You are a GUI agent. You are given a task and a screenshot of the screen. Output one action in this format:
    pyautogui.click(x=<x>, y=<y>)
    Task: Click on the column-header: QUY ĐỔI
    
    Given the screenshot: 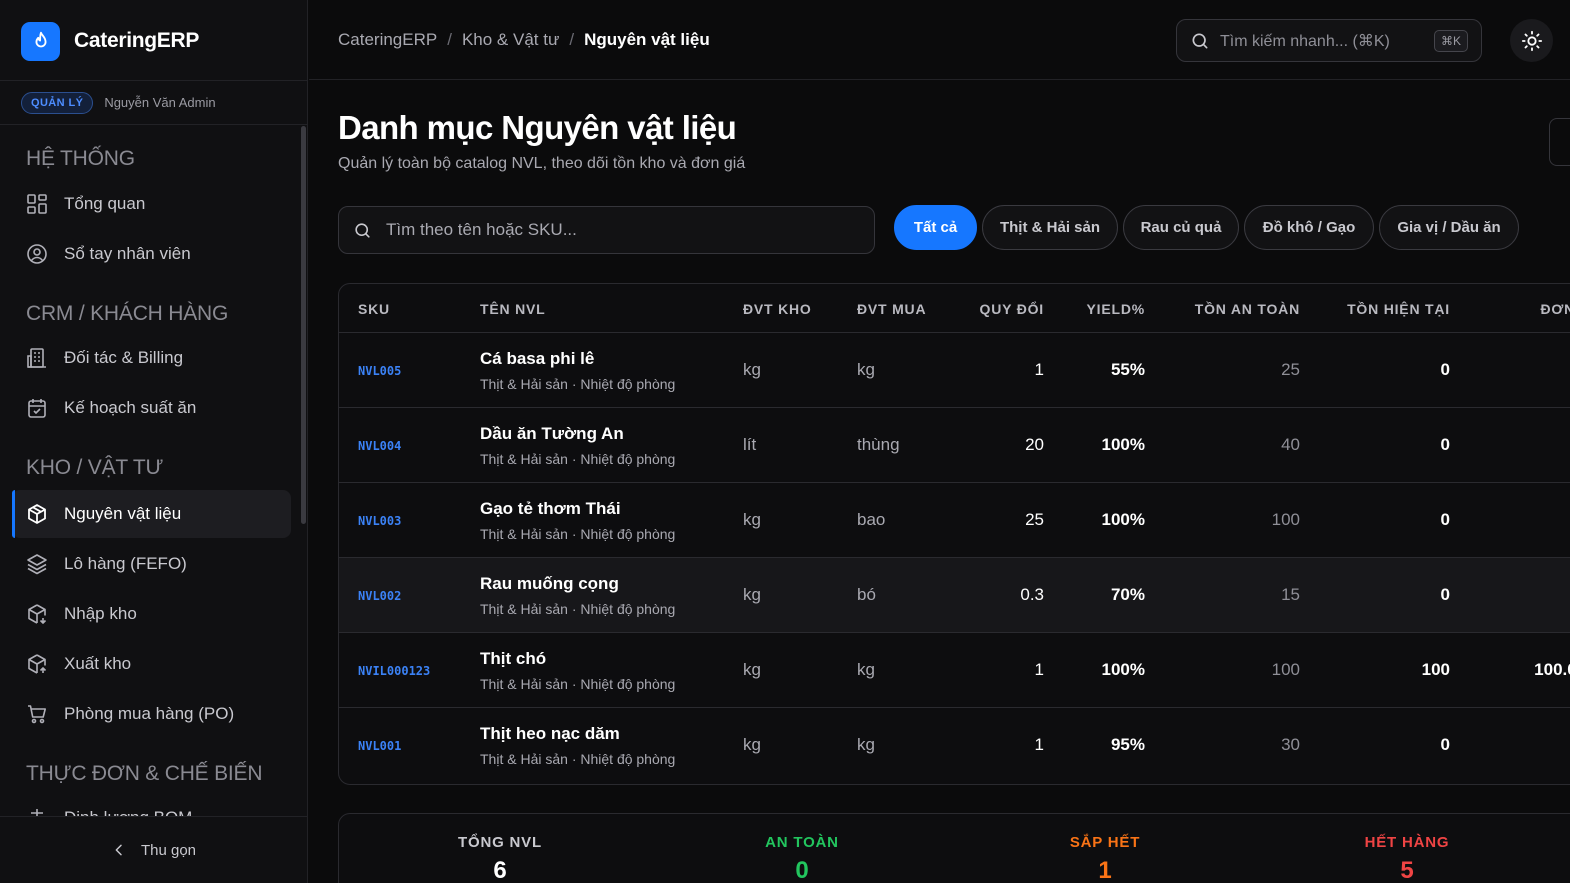 What is the action you would take?
    pyautogui.click(x=1012, y=309)
    